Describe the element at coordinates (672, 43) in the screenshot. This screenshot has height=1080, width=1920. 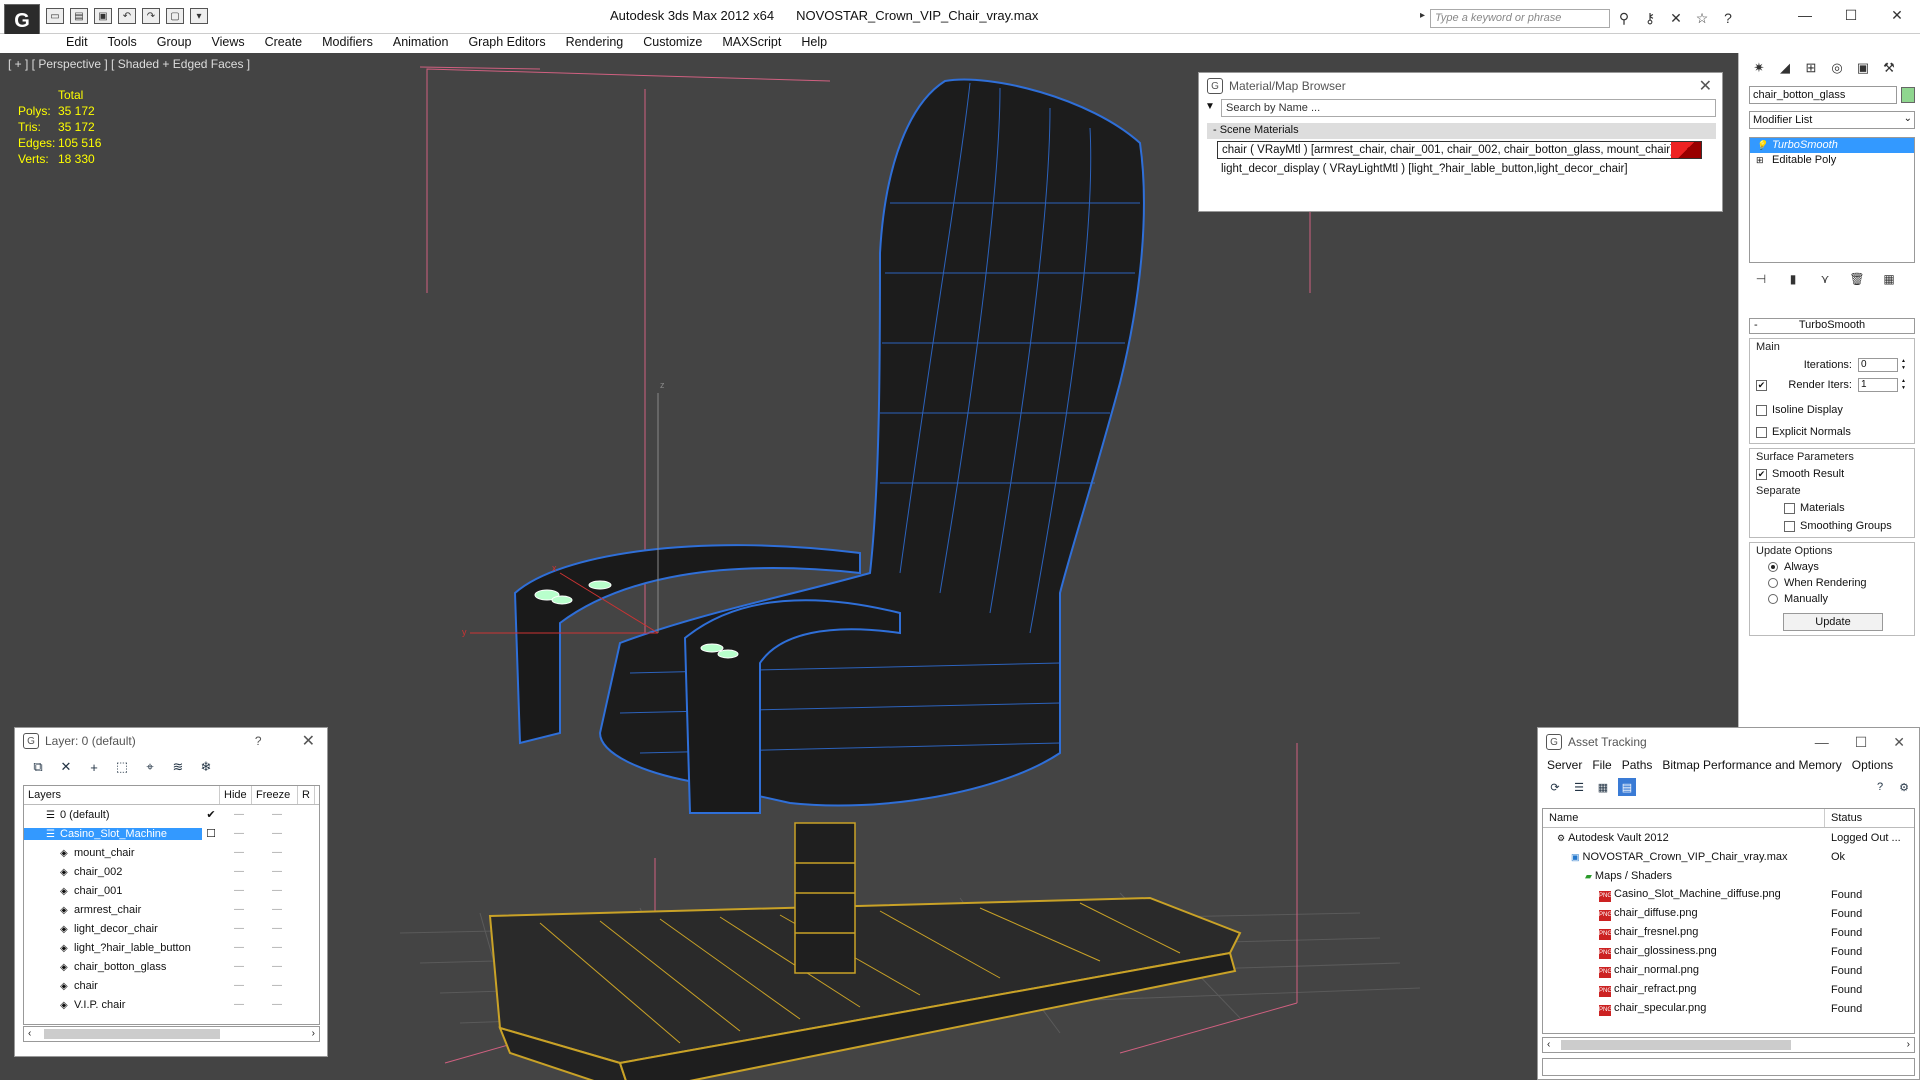
I see `menu-customize: Customize` at that location.